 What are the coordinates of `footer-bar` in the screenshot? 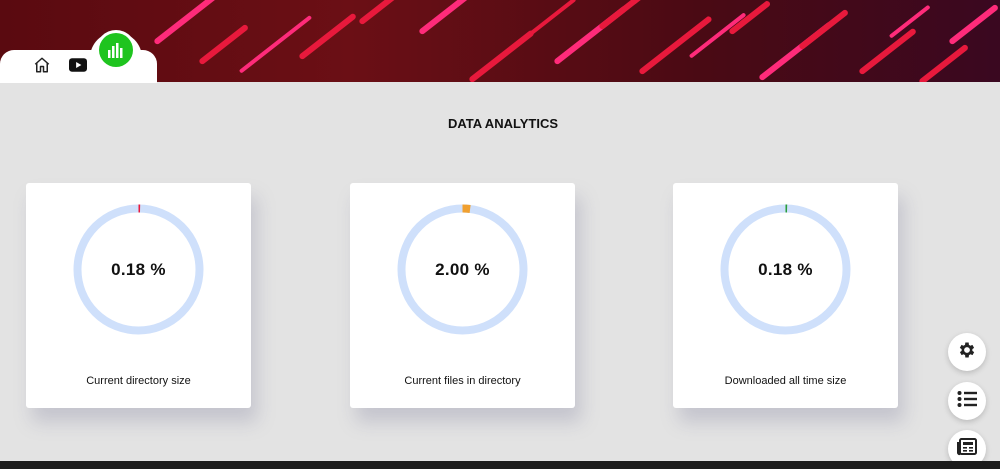 It's located at (500, 465).